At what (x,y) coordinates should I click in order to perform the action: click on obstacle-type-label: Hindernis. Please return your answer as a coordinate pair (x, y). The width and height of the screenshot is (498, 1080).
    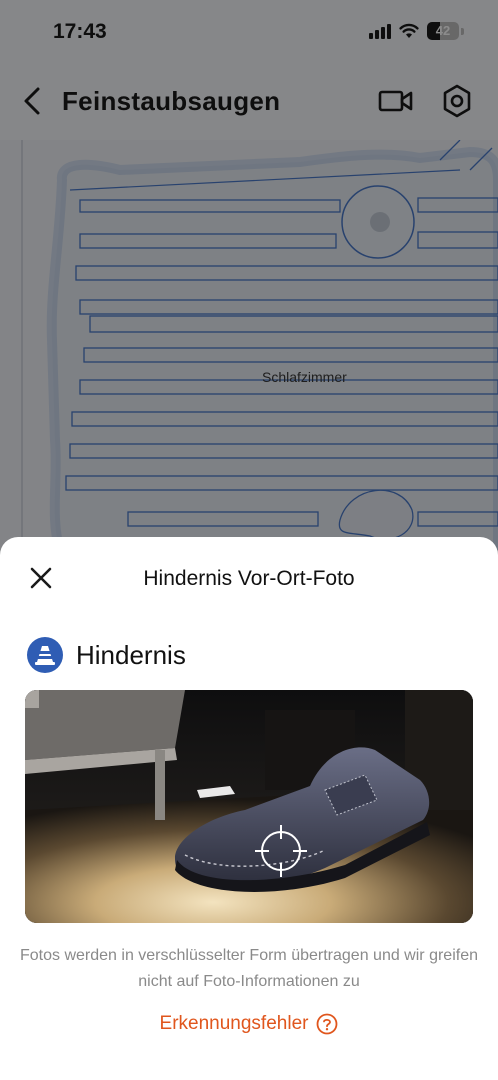
    Looking at the image, I should click on (131, 654).